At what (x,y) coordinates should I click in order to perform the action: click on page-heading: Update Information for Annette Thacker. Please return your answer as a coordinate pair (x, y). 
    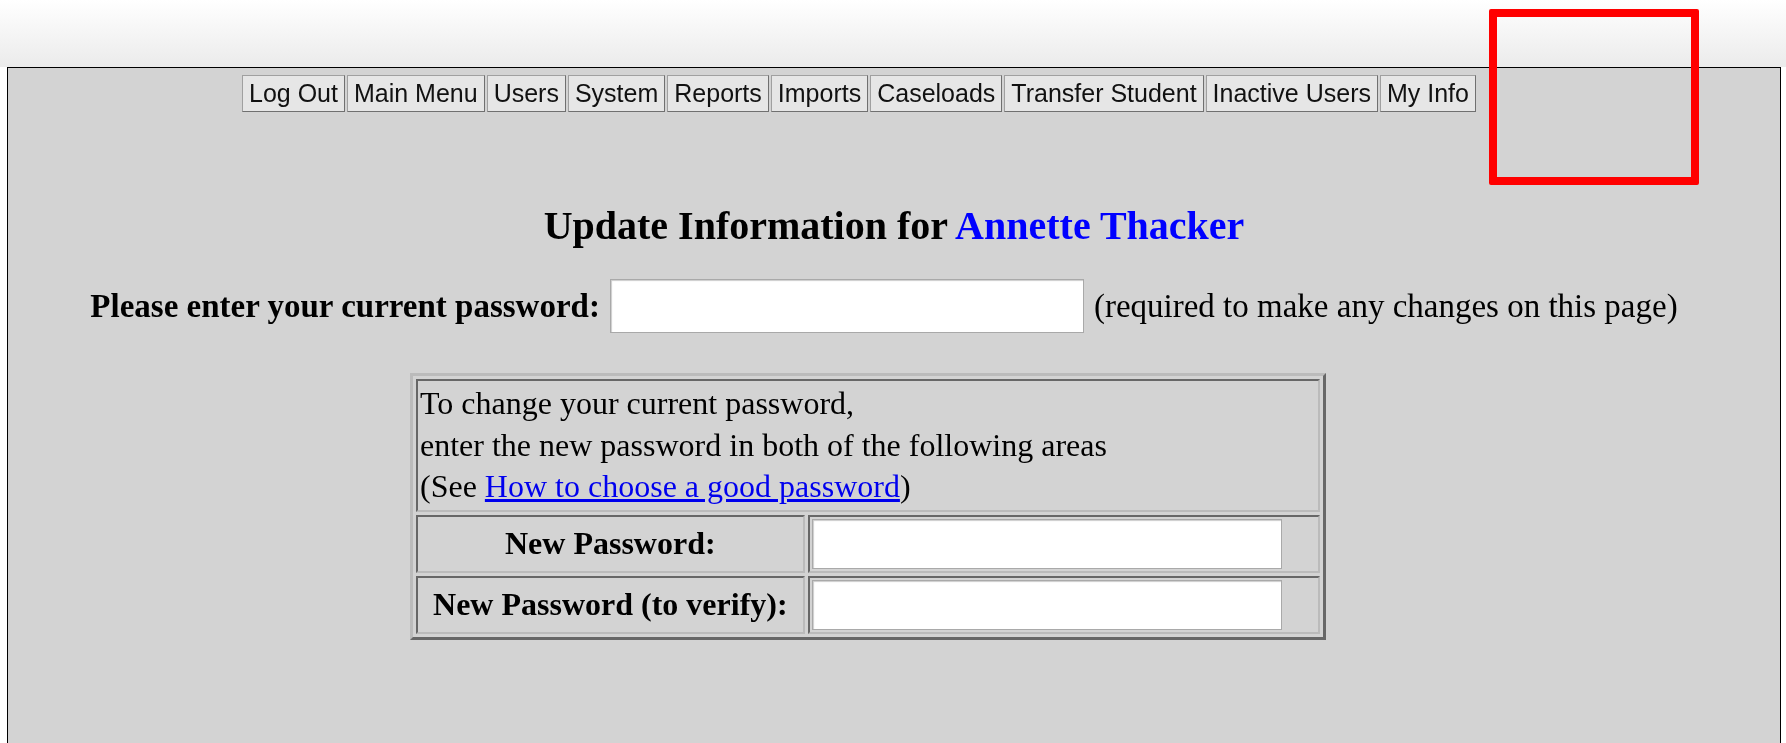
    Looking at the image, I should click on (894, 225).